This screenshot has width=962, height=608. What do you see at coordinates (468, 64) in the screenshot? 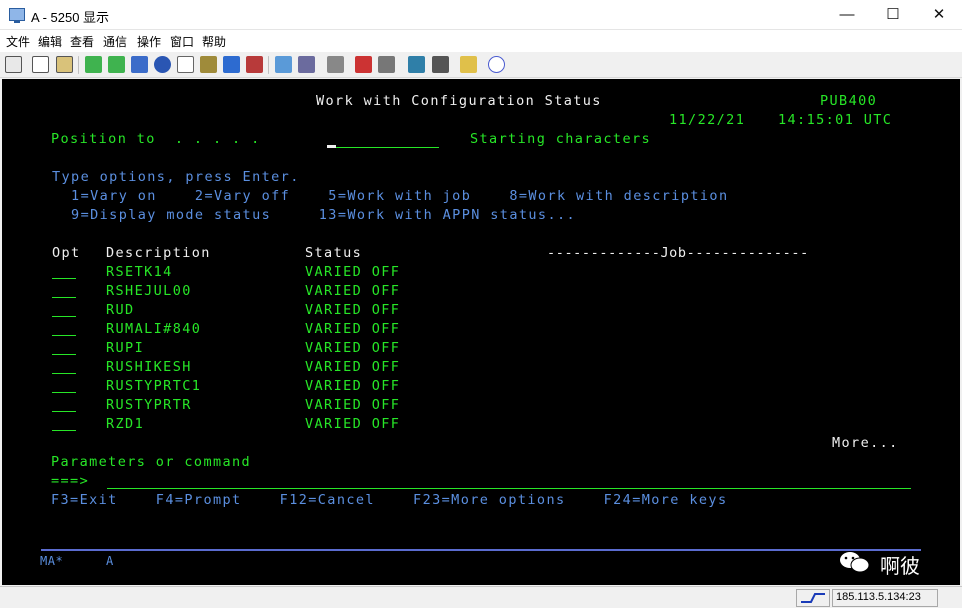
I see `notepad-icon` at bounding box center [468, 64].